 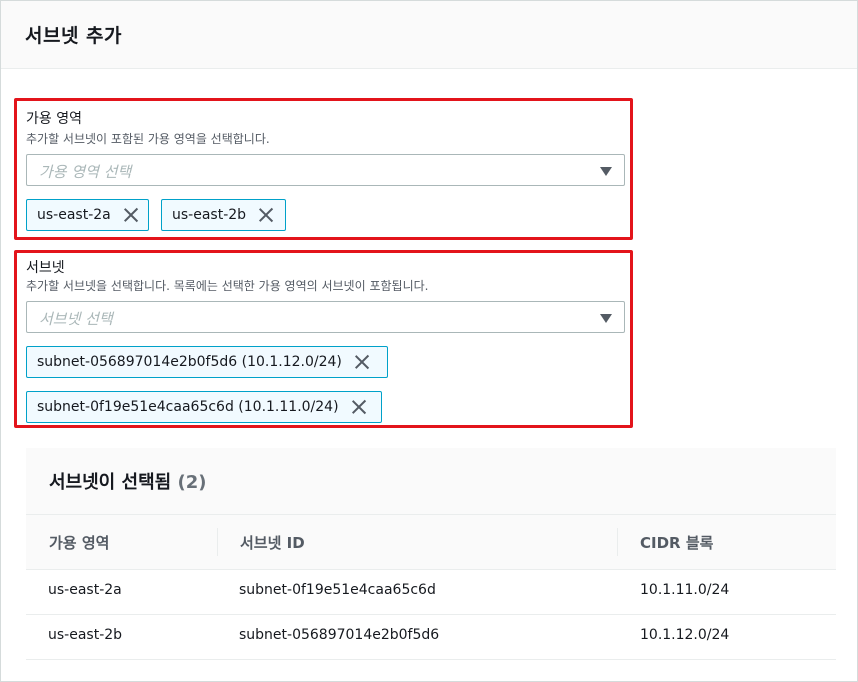 I want to click on subnet-label: 서브넷, so click(x=45, y=268).